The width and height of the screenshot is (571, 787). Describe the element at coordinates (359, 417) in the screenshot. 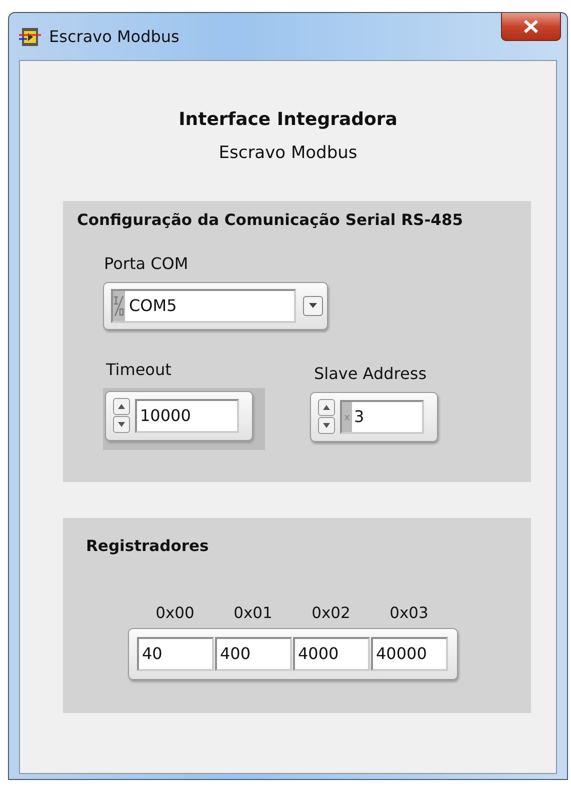

I see `field-value: 3` at that location.